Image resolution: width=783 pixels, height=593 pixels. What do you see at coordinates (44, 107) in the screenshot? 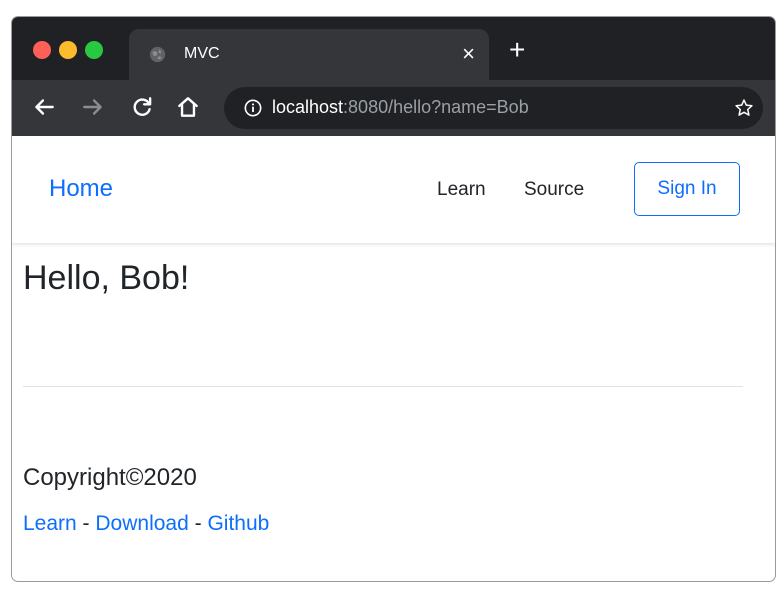
I see `back-arrow-icon` at bounding box center [44, 107].